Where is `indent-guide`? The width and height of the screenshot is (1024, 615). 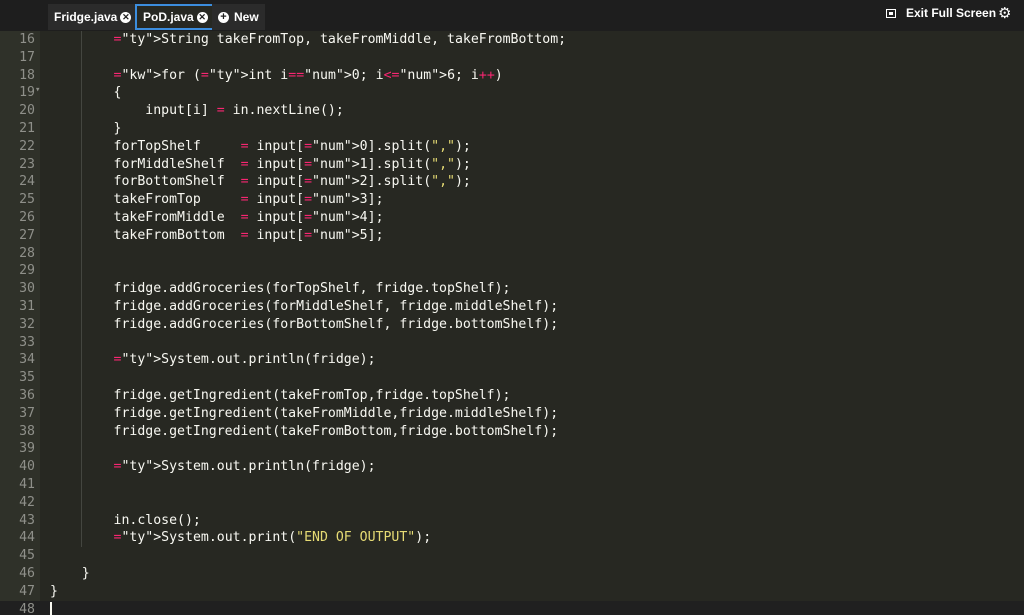
indent-guide is located at coordinates (81, 289).